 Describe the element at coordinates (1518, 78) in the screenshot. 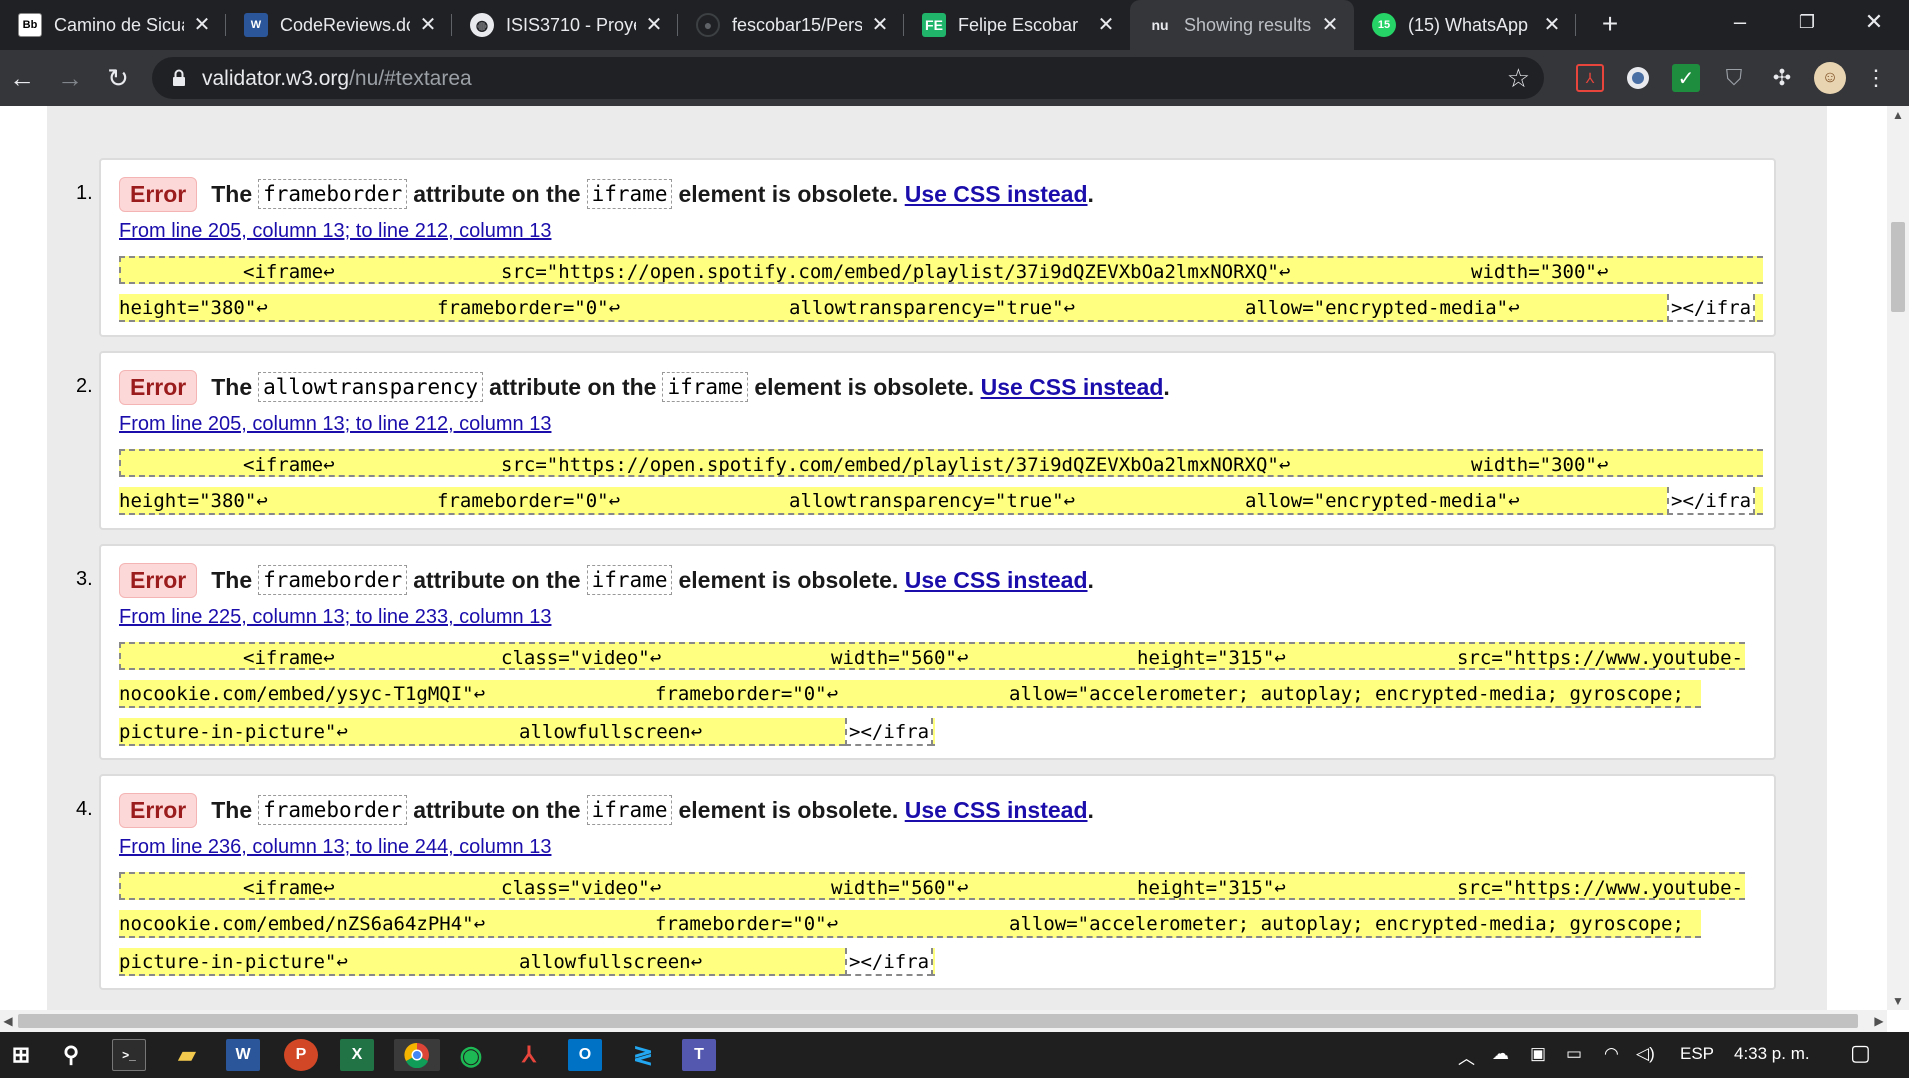

I see `bookmark-star-icon: ☆` at that location.